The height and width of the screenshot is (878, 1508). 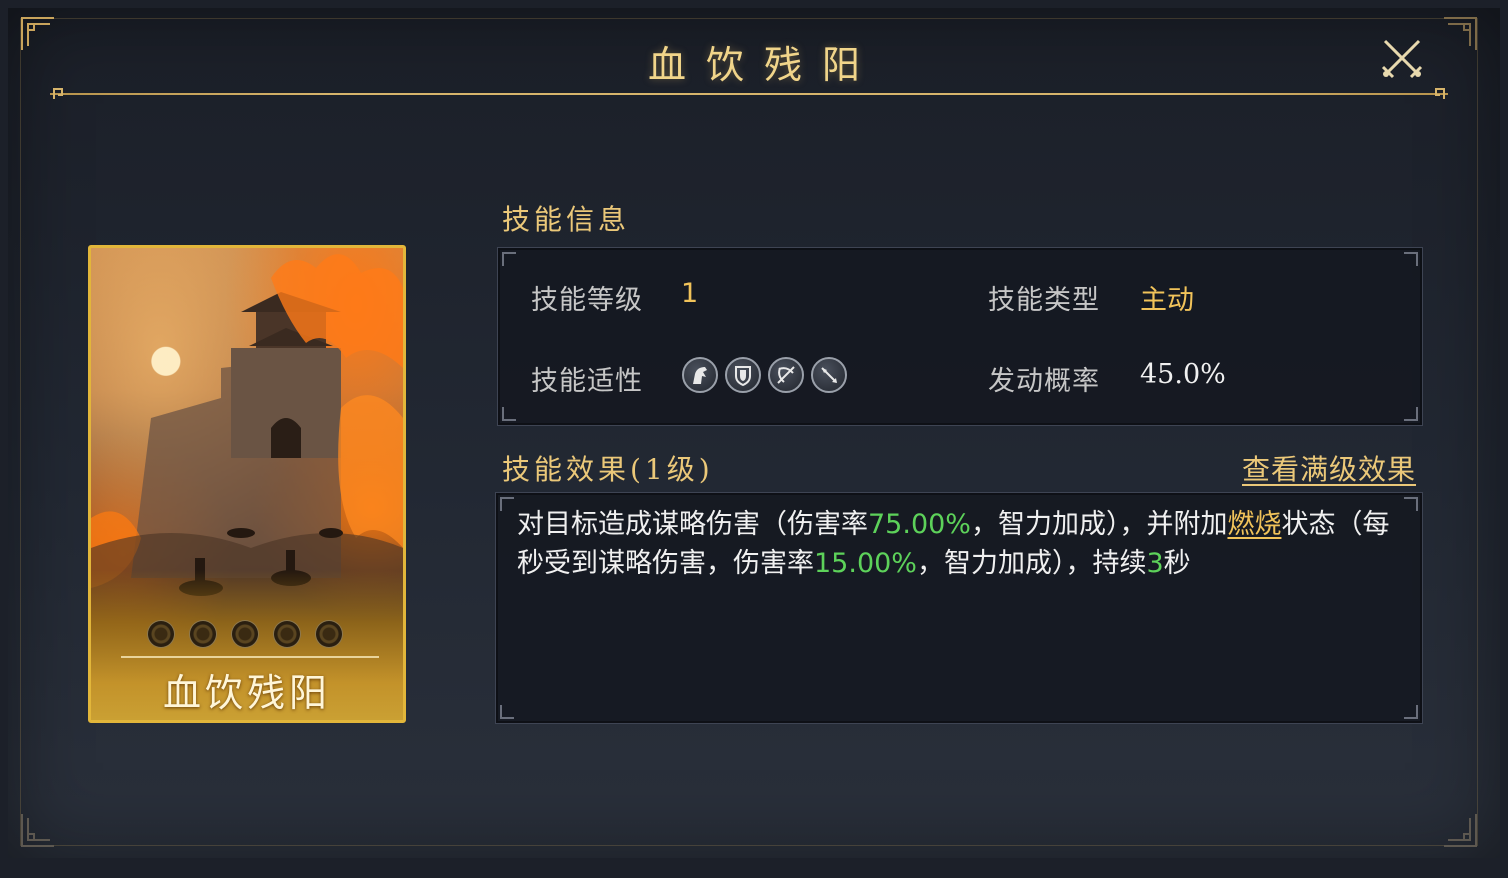 What do you see at coordinates (1167, 300) in the screenshot?
I see `skill-type-value: 主动` at bounding box center [1167, 300].